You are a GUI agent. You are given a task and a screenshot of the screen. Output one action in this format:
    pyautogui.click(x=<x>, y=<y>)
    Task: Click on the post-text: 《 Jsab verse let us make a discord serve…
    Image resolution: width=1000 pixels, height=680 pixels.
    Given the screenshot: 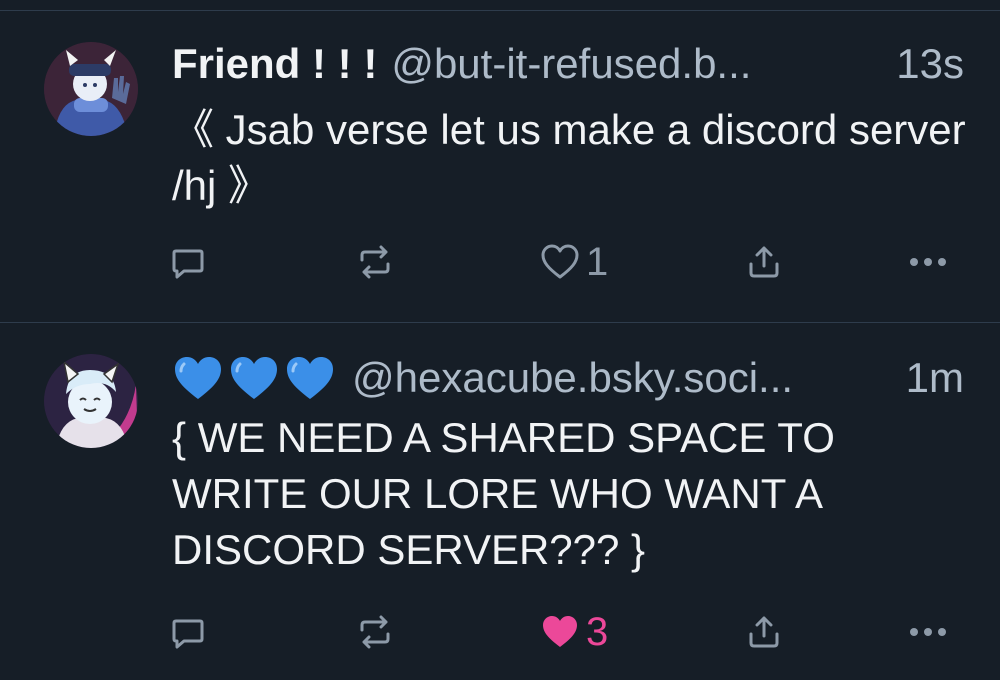 What is the action you would take?
    pyautogui.click(x=569, y=157)
    